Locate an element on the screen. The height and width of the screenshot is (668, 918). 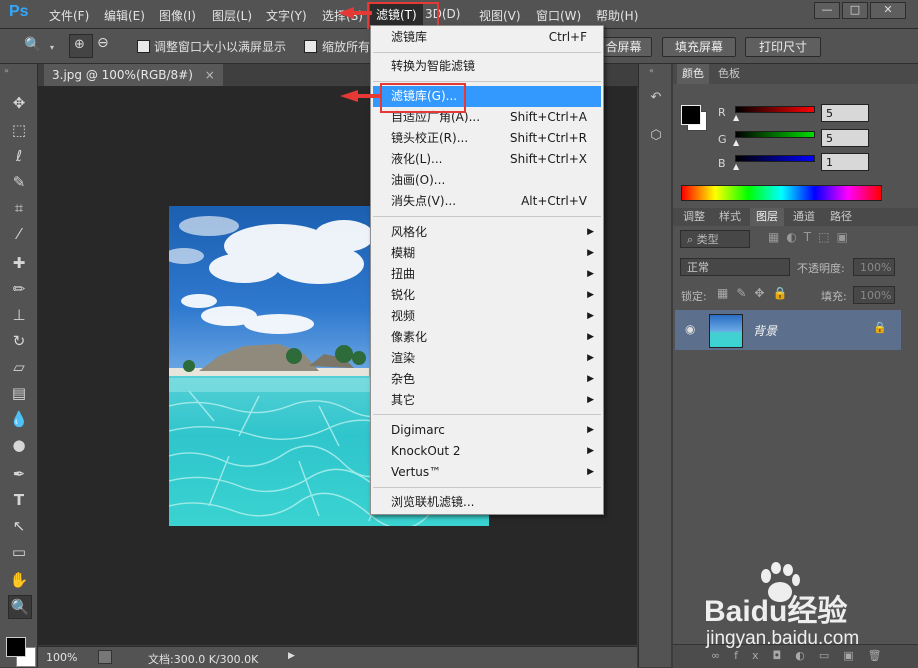
status-info-icon is located at coordinates (105, 657).